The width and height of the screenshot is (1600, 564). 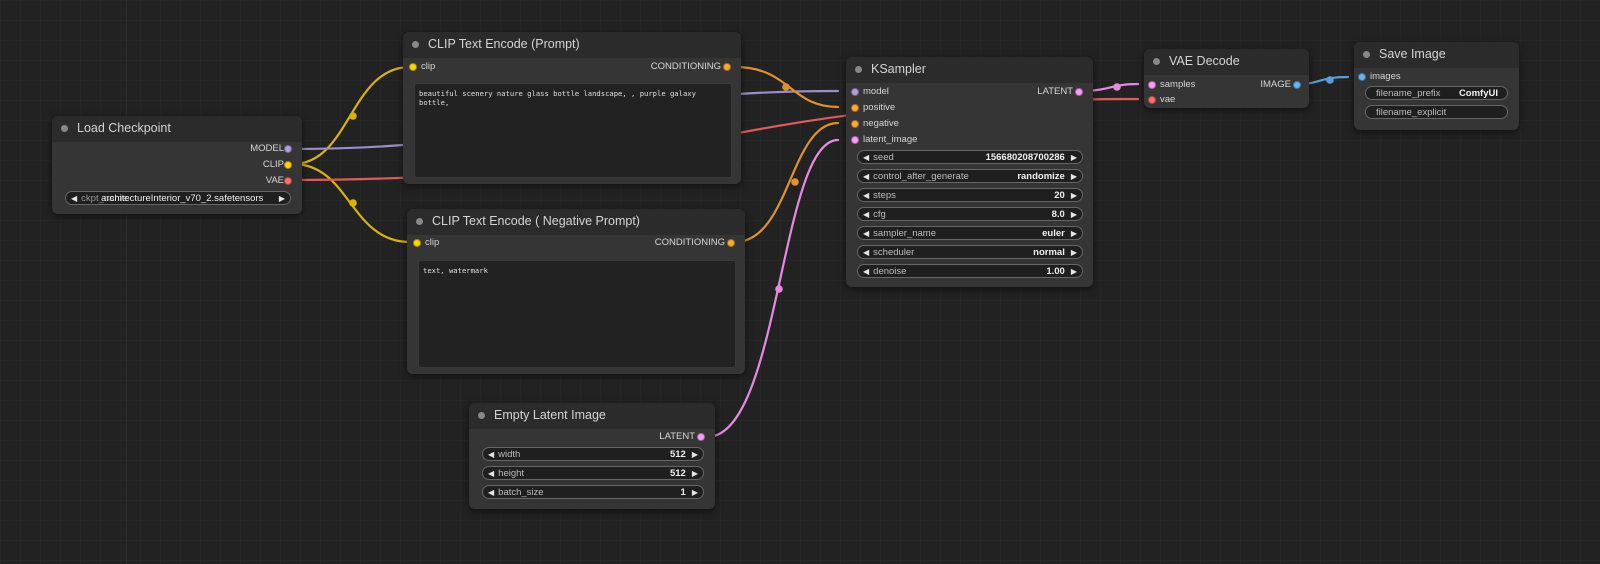 I want to click on input-port-positive, so click(x=855, y=108).